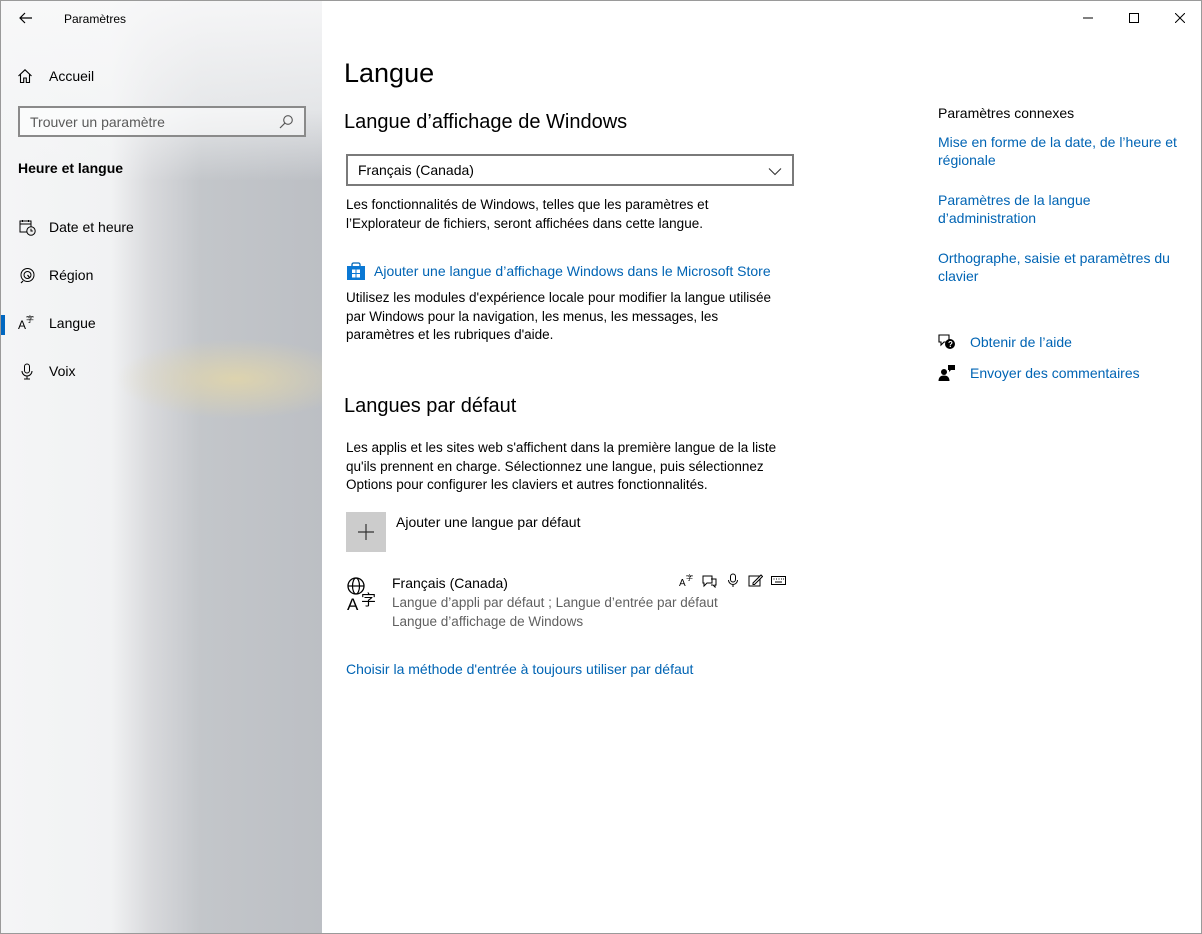  Describe the element at coordinates (1060, 160) in the screenshot. I see `link-line: régionale` at that location.